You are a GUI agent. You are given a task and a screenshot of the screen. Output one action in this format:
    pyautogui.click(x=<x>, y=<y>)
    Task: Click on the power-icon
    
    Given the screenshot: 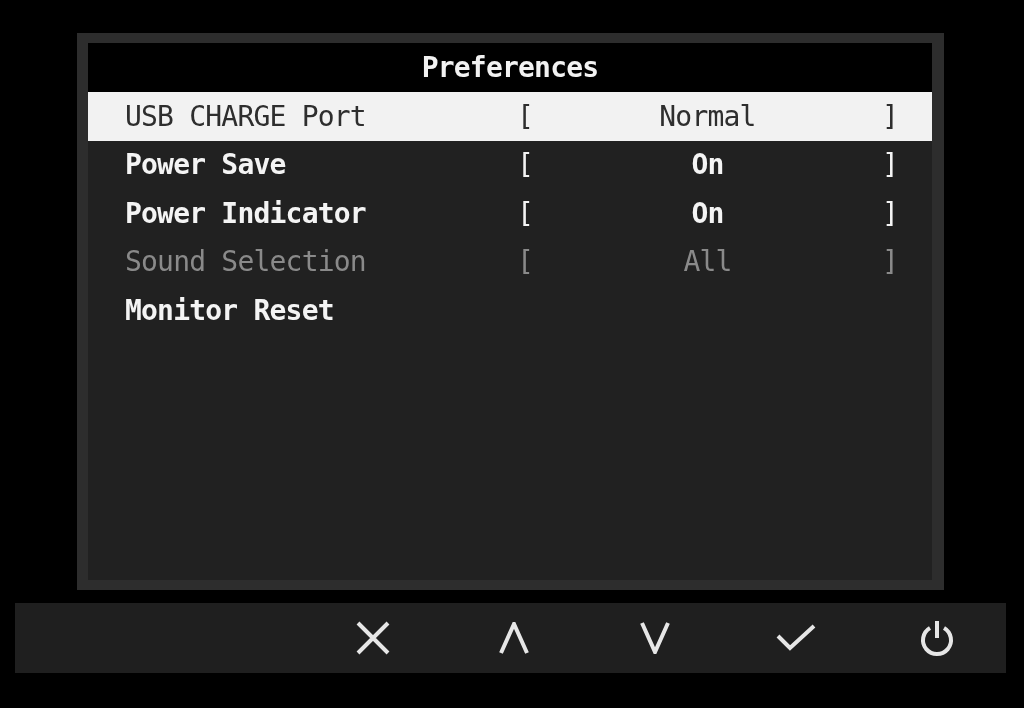 What is the action you would take?
    pyautogui.click(x=937, y=638)
    